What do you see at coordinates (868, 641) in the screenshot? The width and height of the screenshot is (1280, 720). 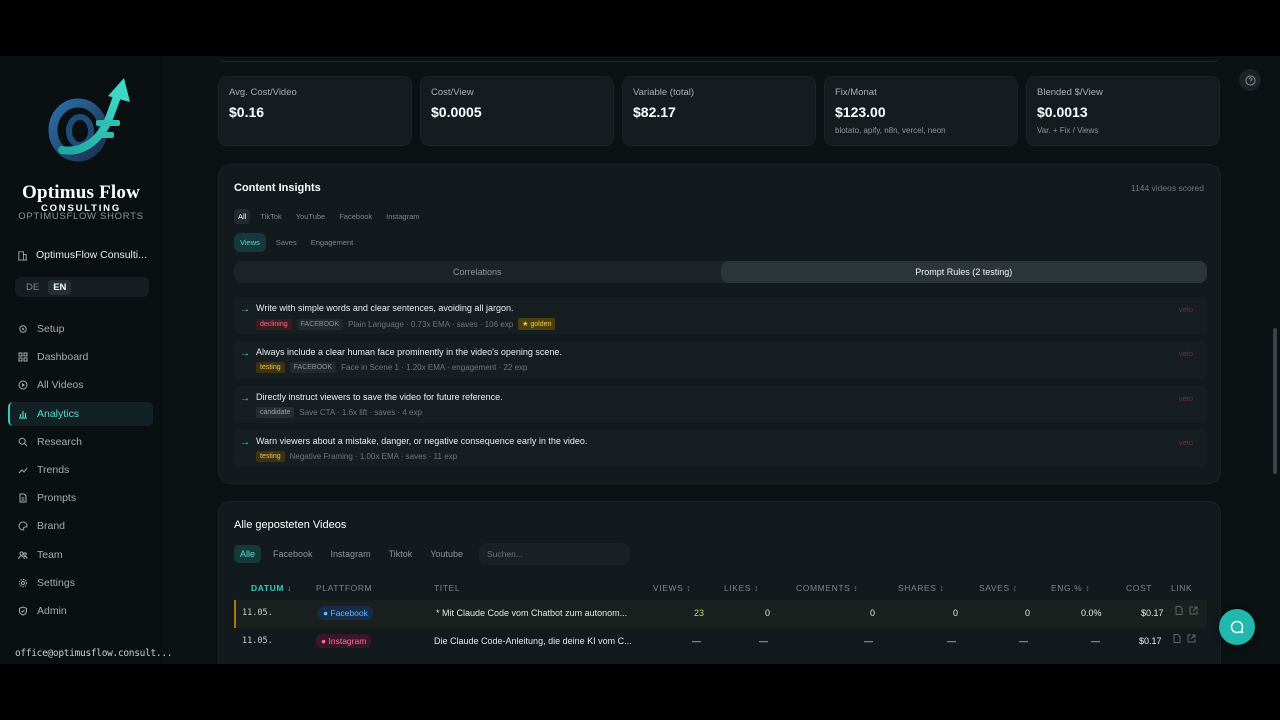 I see `cell-comments: —` at bounding box center [868, 641].